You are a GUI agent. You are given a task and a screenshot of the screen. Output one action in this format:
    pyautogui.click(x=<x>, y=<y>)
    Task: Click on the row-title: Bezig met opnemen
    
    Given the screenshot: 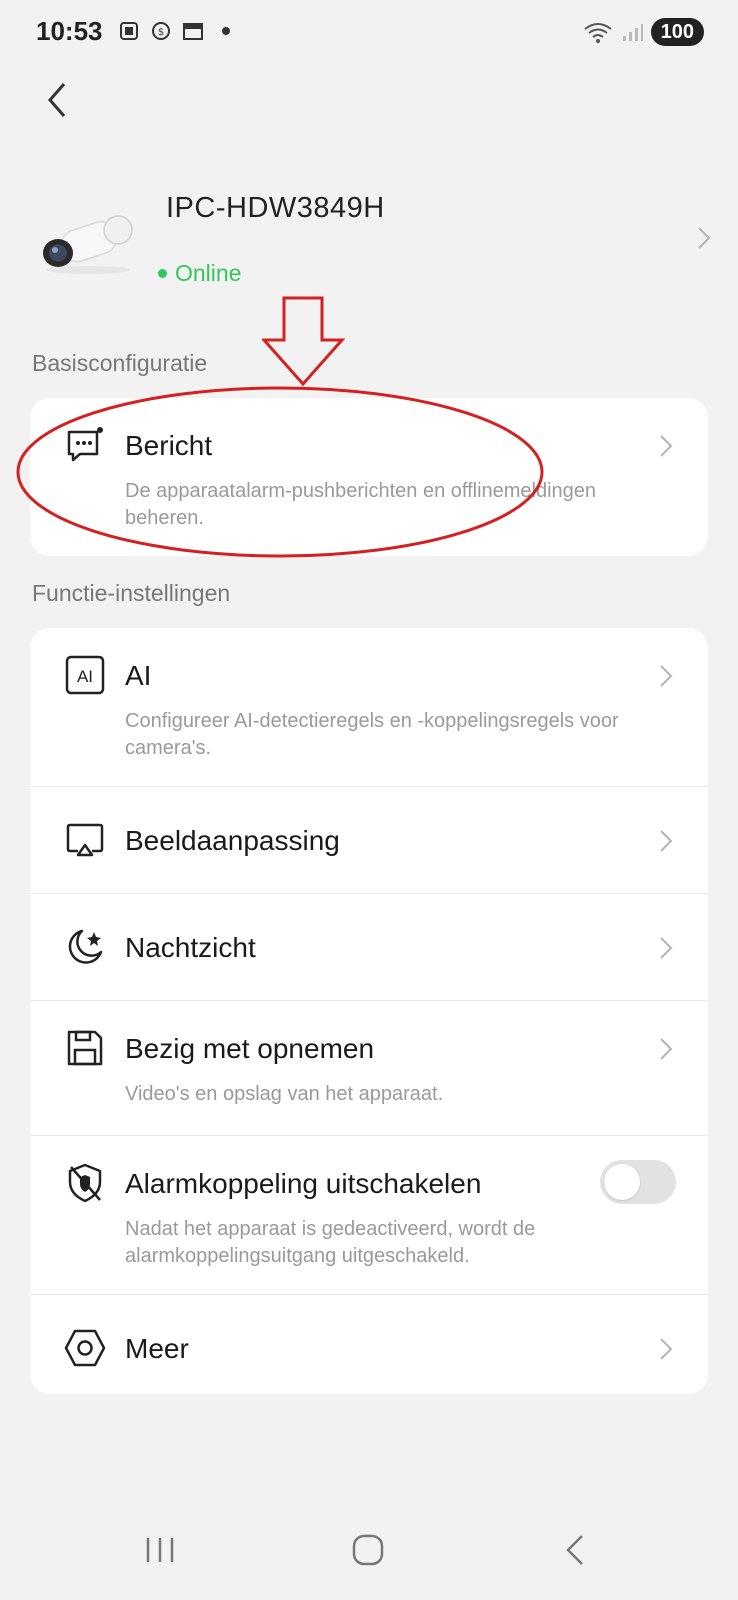 What is the action you would take?
    pyautogui.click(x=250, y=1048)
    